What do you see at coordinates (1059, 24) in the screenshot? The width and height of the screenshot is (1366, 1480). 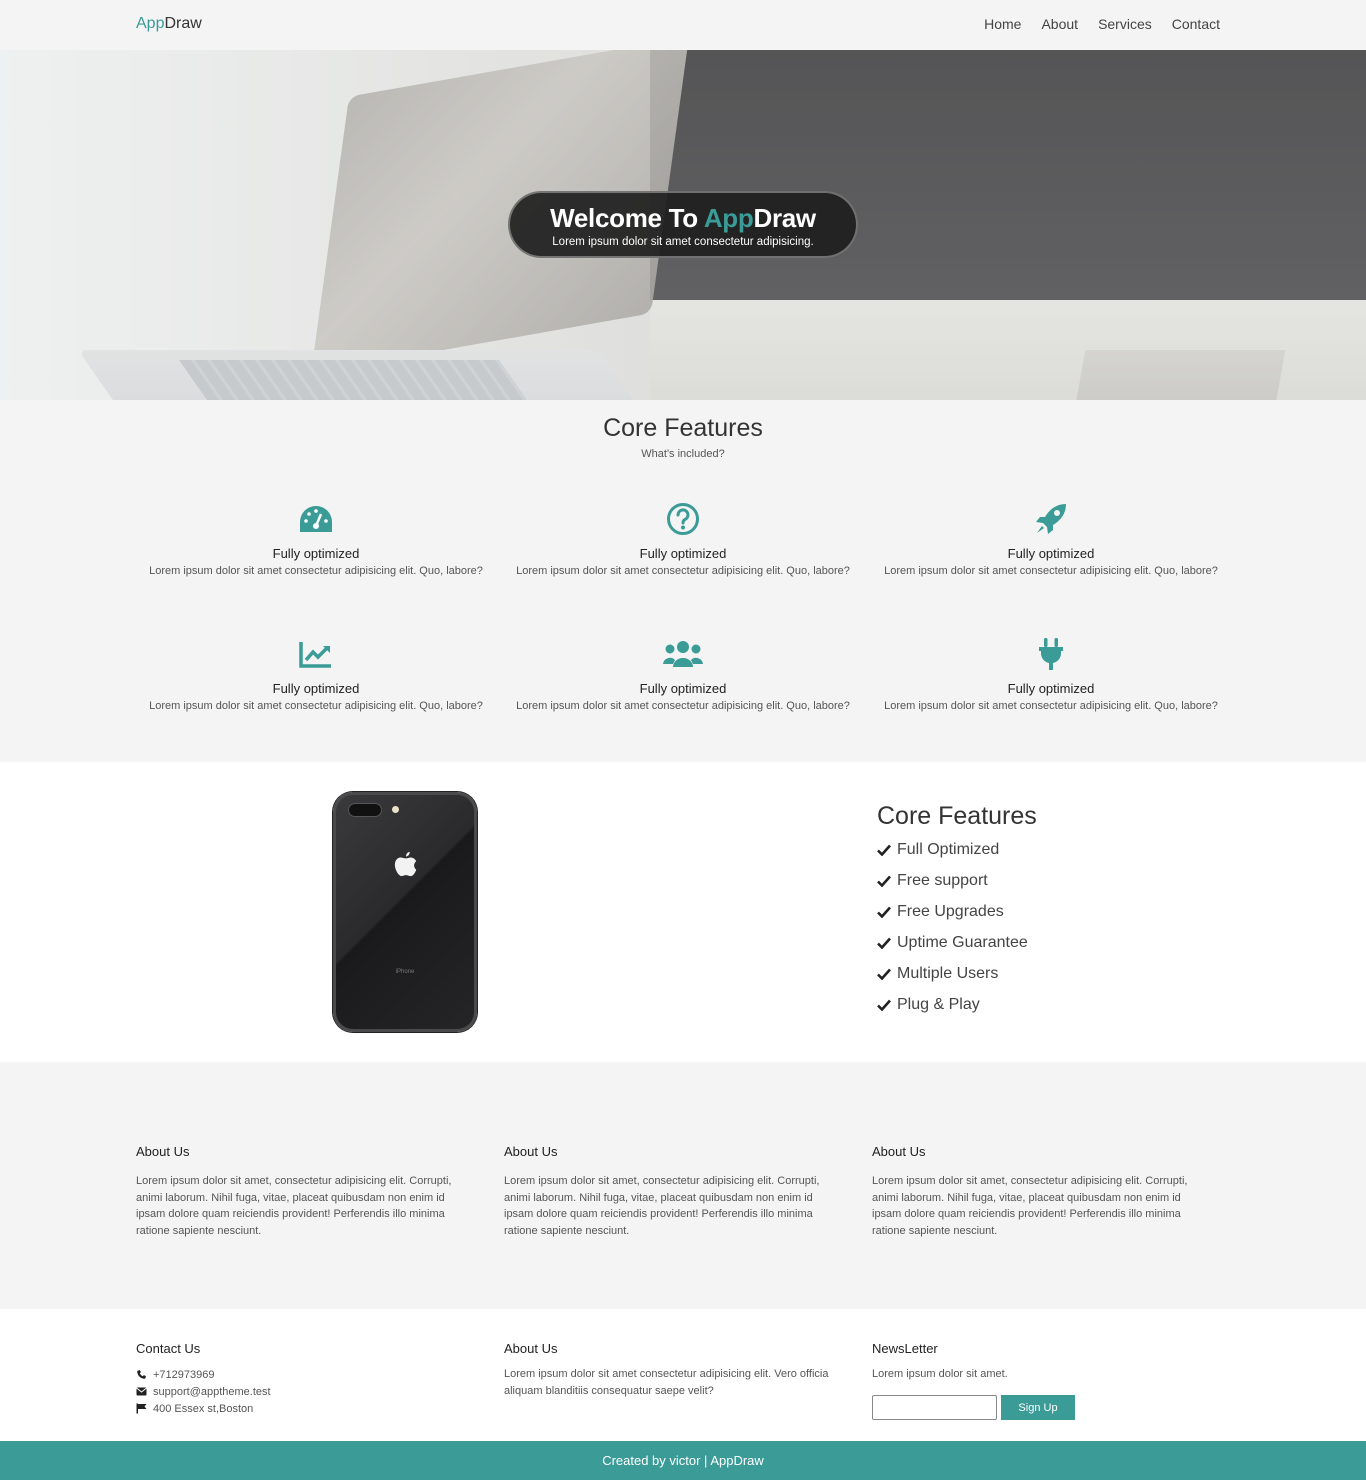 I see `nav-link-about: About` at bounding box center [1059, 24].